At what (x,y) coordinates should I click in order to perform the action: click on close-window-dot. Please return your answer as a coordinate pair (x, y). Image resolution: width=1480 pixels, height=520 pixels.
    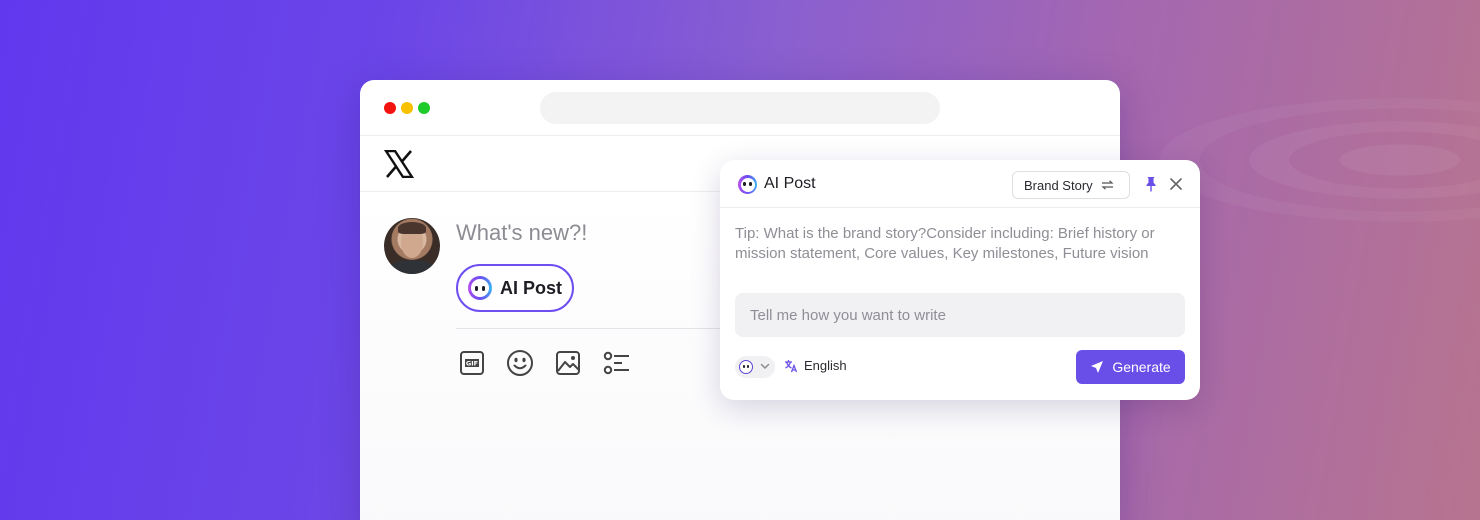
    Looking at the image, I should click on (390, 108).